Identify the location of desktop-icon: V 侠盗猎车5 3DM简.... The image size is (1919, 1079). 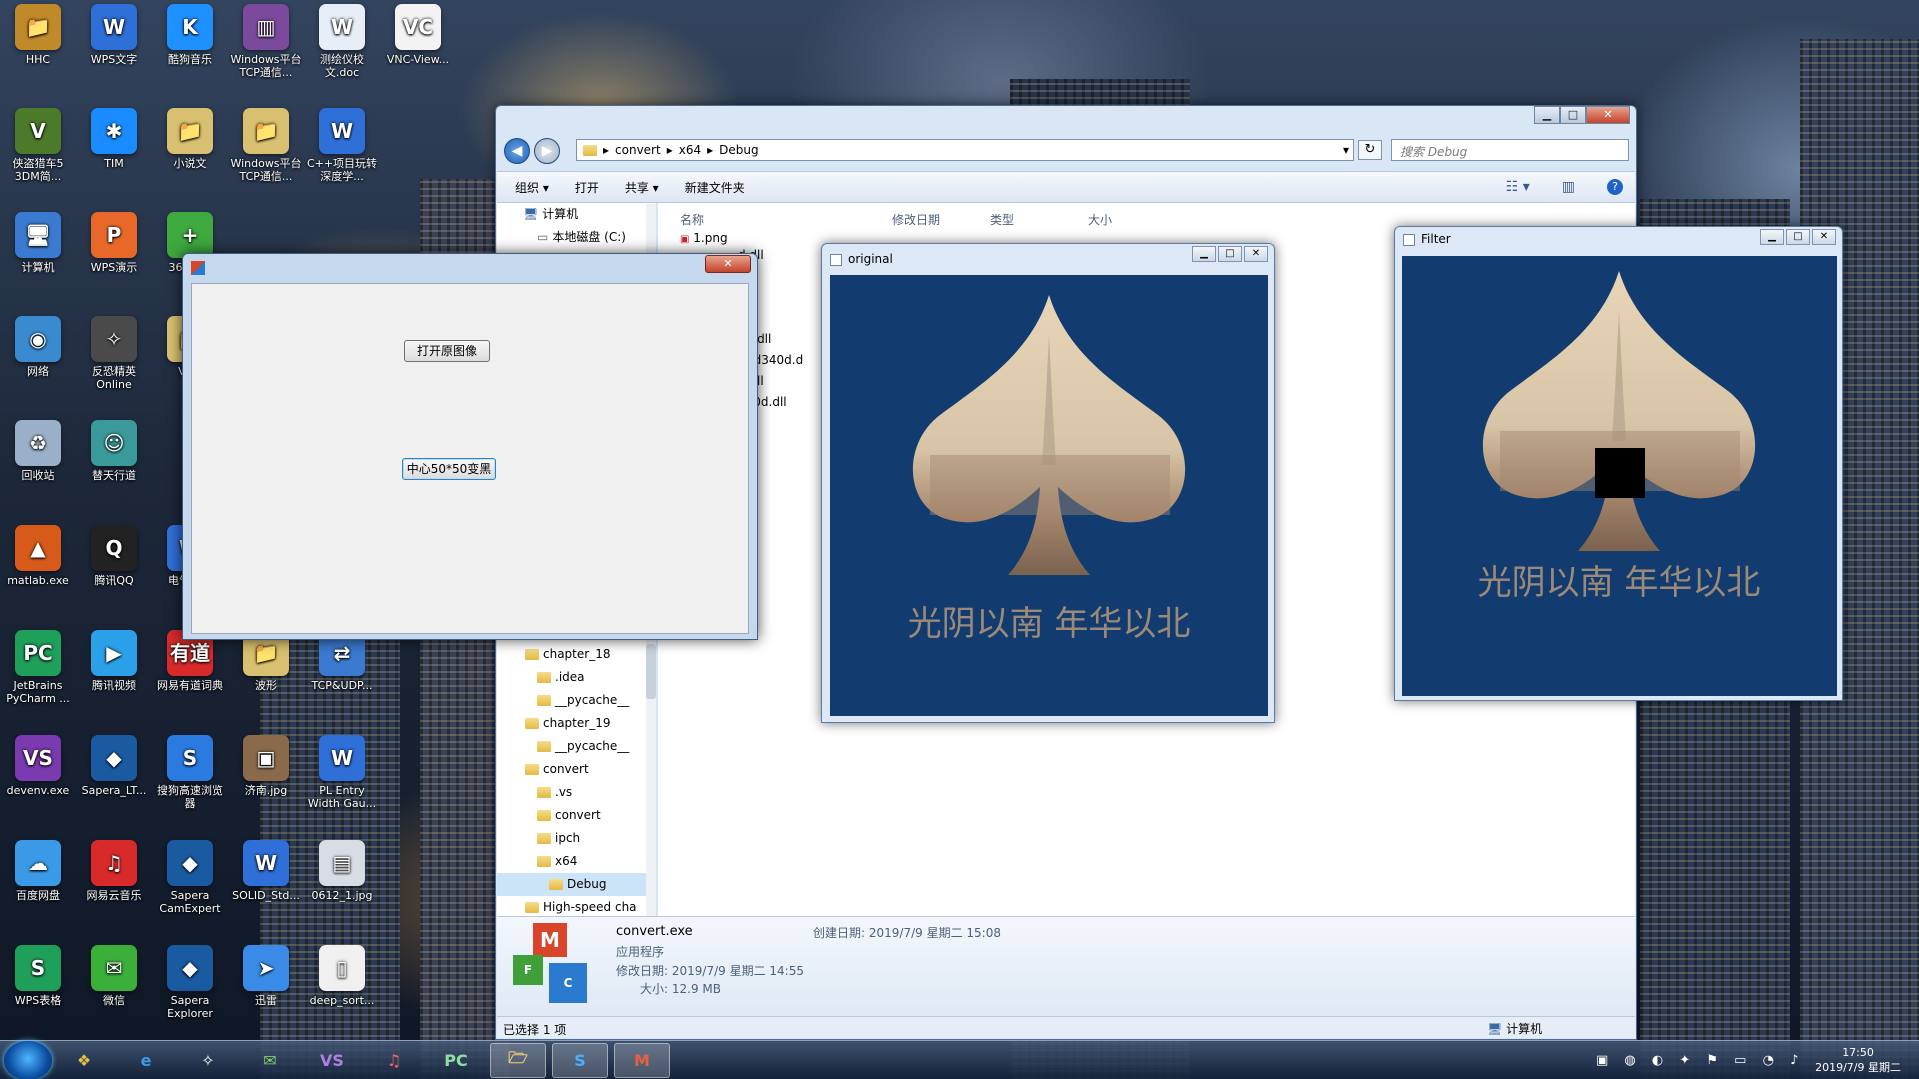
(38, 145).